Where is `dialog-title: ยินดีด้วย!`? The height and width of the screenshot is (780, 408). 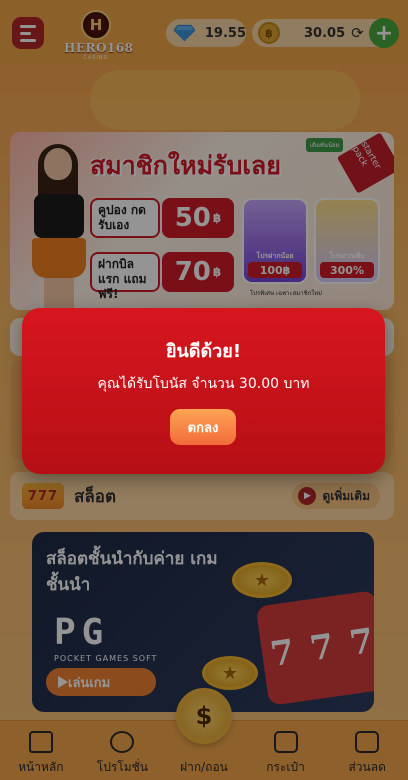
dialog-title: ยินดีด้วย! is located at coordinates (203, 351).